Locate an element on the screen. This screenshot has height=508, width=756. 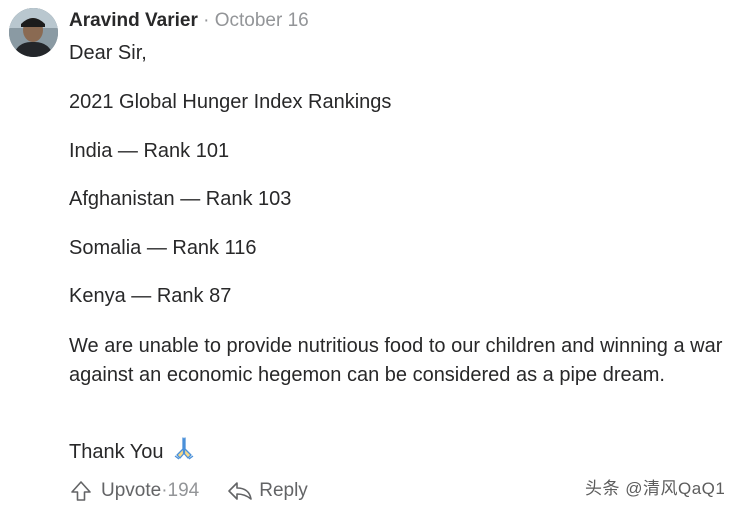
post-date: October 16 is located at coordinates (262, 20).